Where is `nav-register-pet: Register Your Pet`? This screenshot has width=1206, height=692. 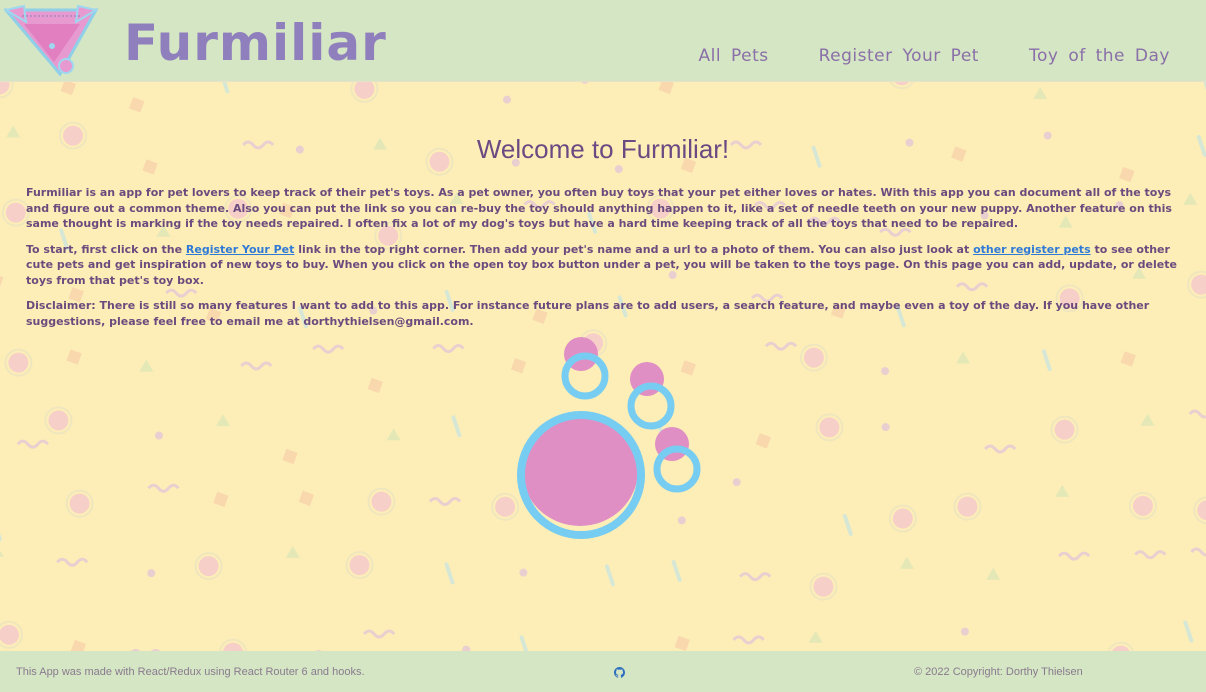 nav-register-pet: Register Your Pet is located at coordinates (899, 56).